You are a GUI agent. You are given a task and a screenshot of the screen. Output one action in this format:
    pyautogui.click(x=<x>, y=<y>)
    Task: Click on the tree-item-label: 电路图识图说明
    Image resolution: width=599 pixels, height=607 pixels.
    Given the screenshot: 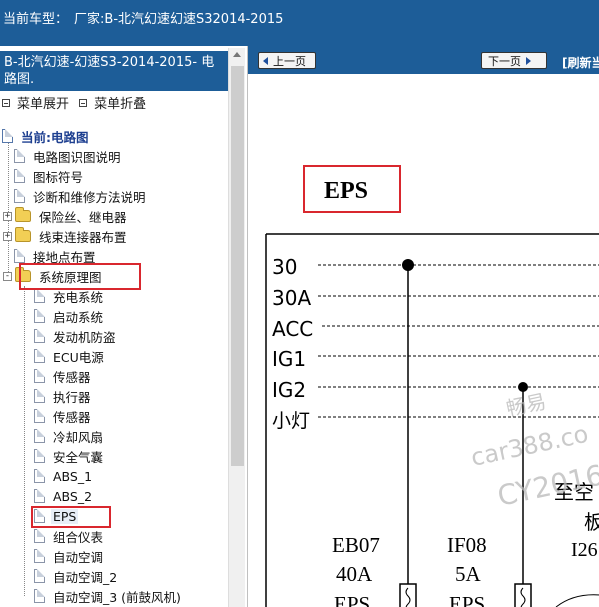 What is the action you would take?
    pyautogui.click(x=77, y=157)
    